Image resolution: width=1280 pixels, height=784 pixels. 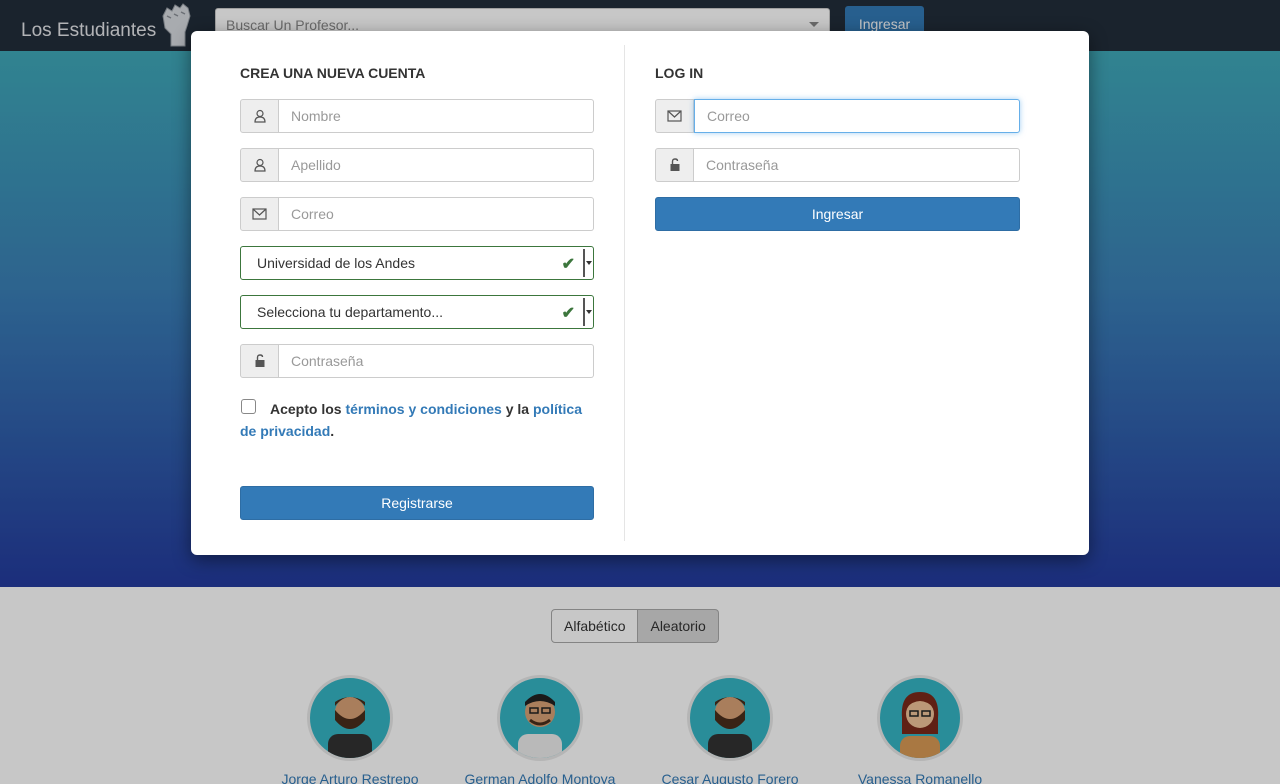 I want to click on login-title: LOG IN, so click(x=679, y=73).